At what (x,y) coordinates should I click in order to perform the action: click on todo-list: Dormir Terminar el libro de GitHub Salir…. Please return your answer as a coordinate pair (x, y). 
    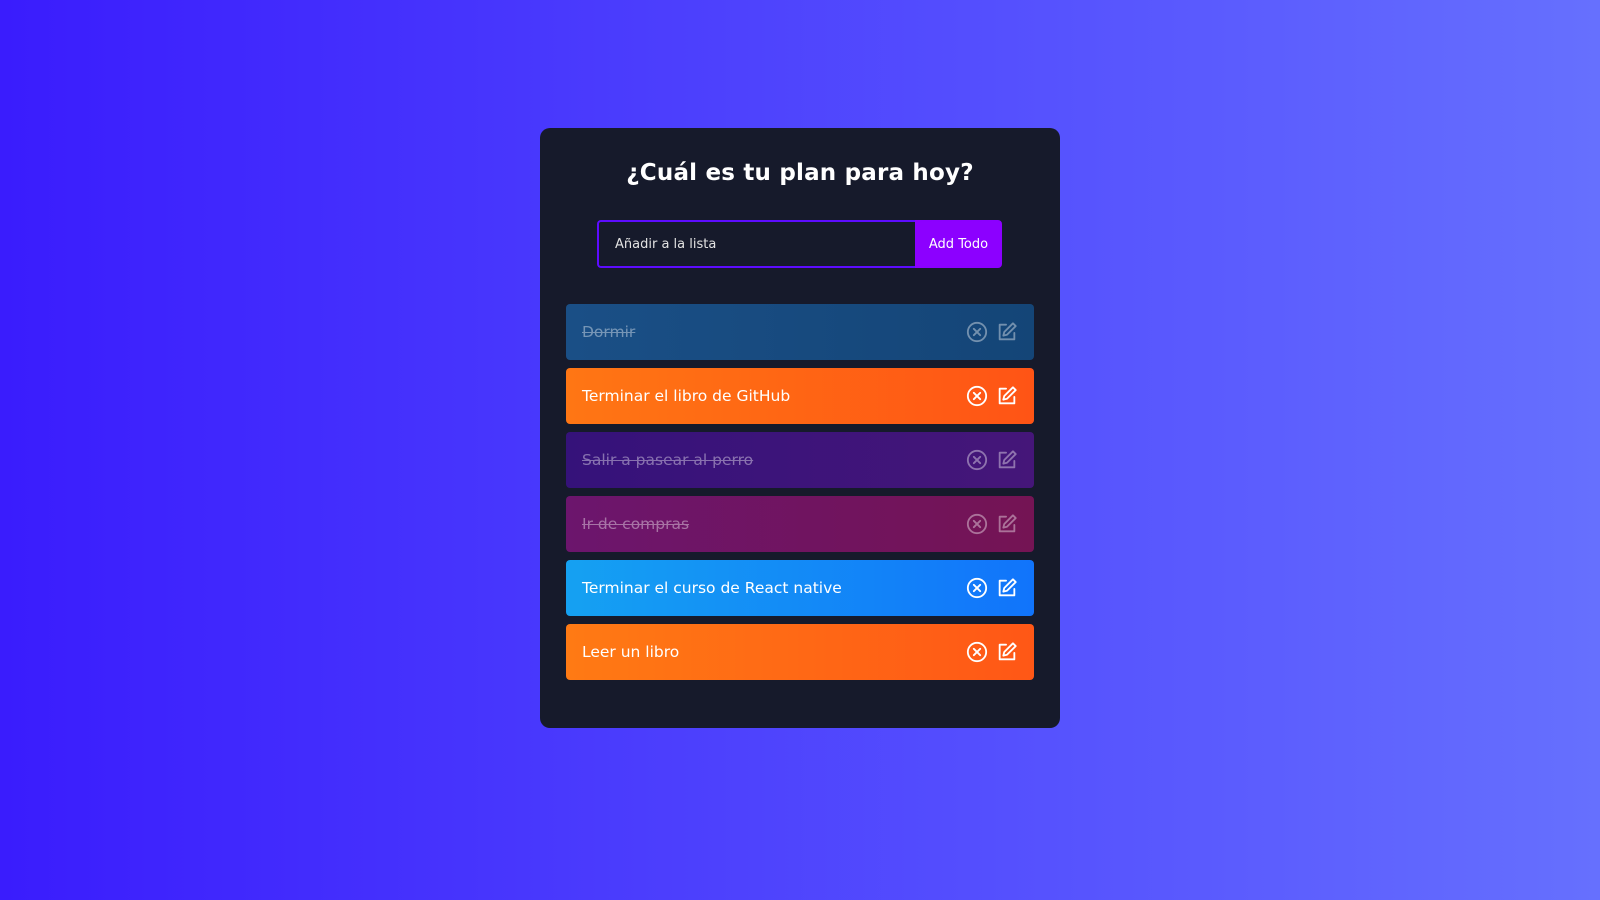
    Looking at the image, I should click on (800, 496).